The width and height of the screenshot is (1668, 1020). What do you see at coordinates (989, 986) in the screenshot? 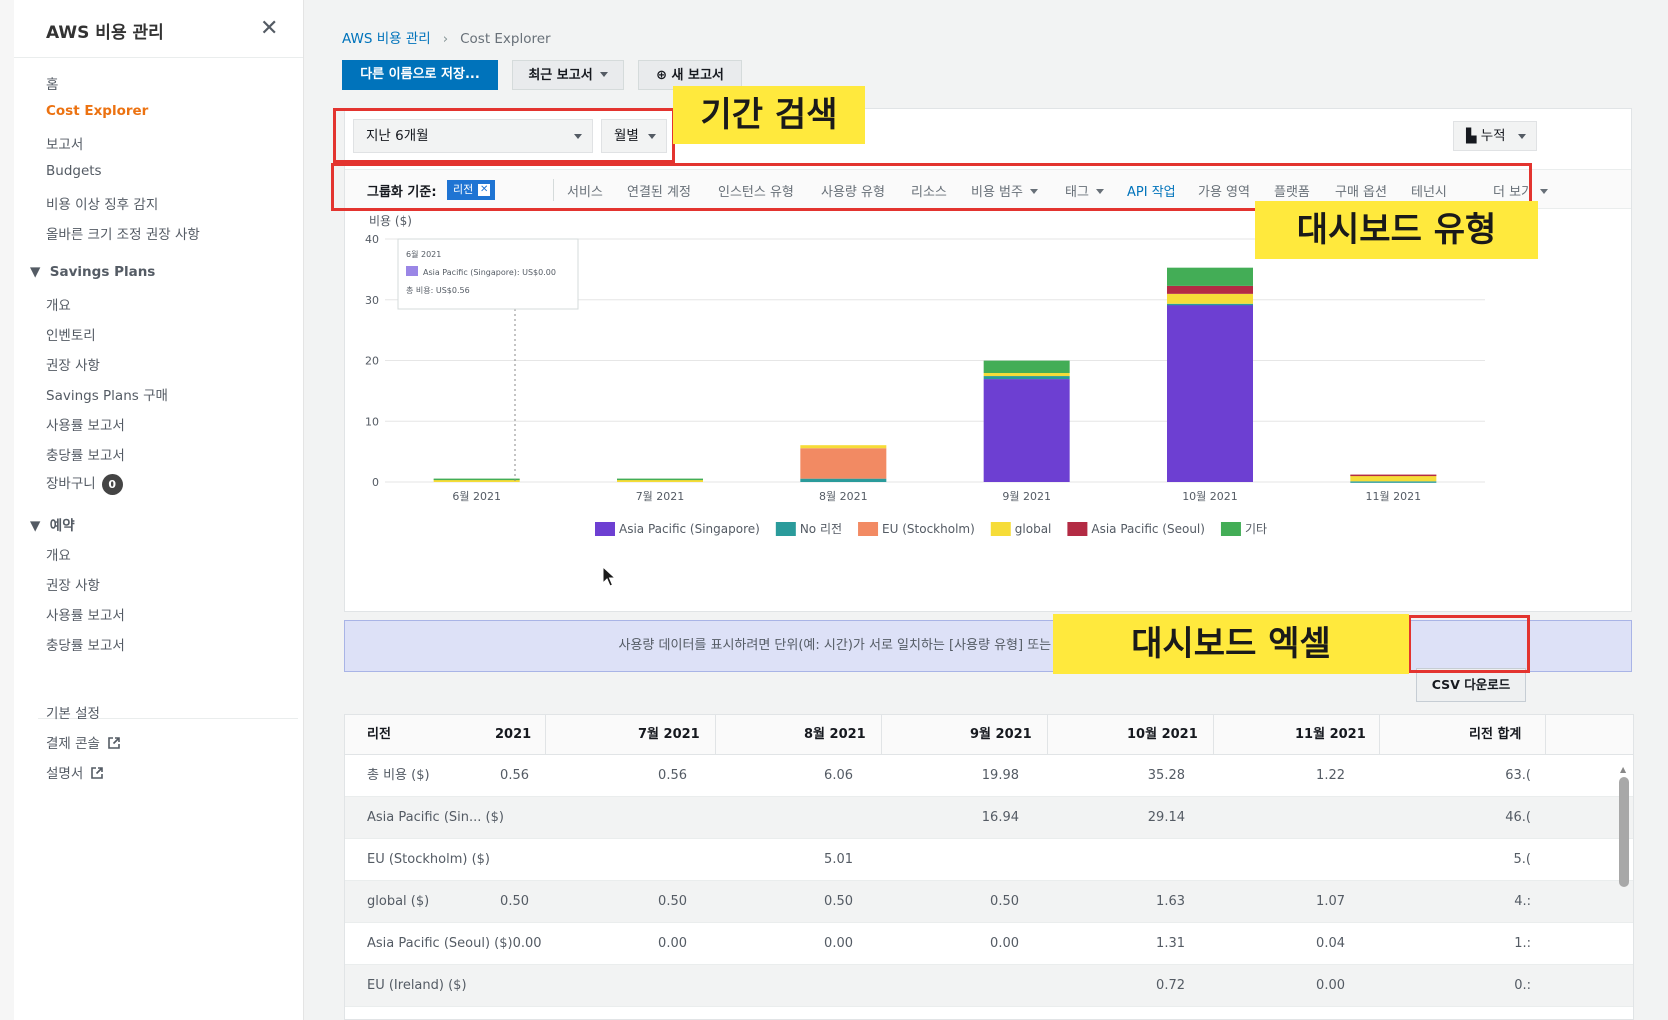
I see `table-row: EU (Ireland) ($) 0.72 0.00 0.:` at bounding box center [989, 986].